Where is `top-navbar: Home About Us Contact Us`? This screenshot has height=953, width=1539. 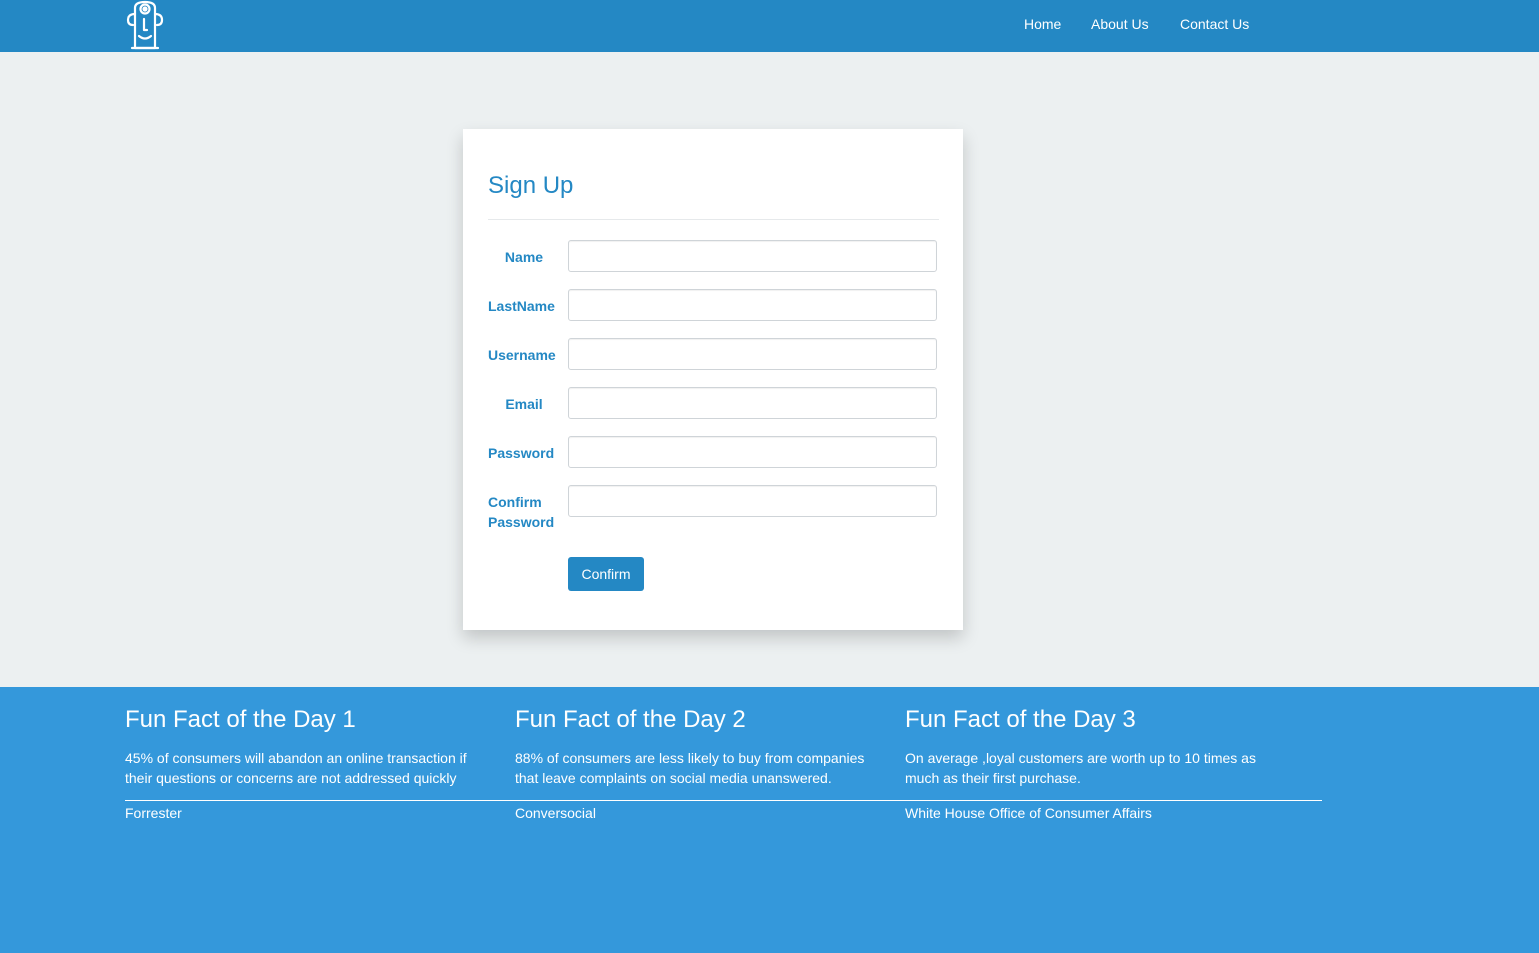 top-navbar: Home About Us Contact Us is located at coordinates (769, 26).